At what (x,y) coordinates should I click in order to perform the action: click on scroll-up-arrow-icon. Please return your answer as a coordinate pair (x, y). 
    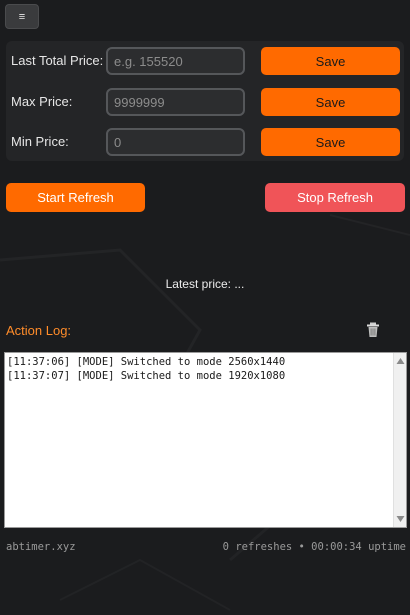
    Looking at the image, I should click on (400, 361).